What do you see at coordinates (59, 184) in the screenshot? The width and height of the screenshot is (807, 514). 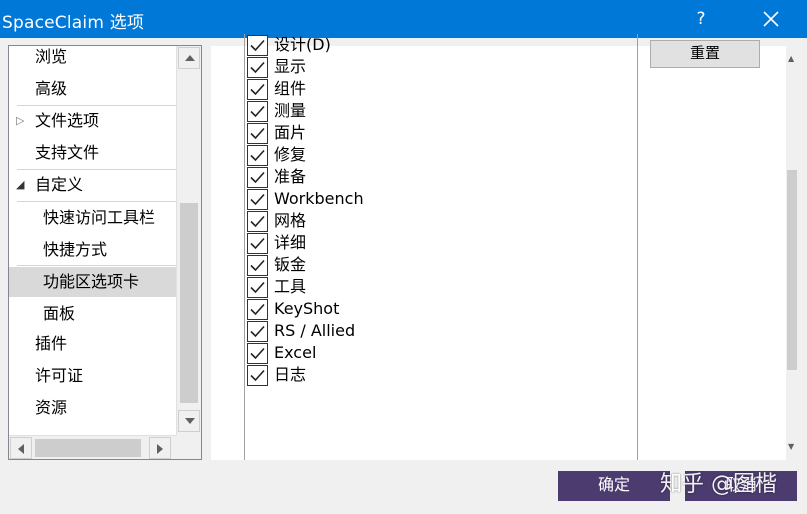 I see `tree-item-label: 自定义` at bounding box center [59, 184].